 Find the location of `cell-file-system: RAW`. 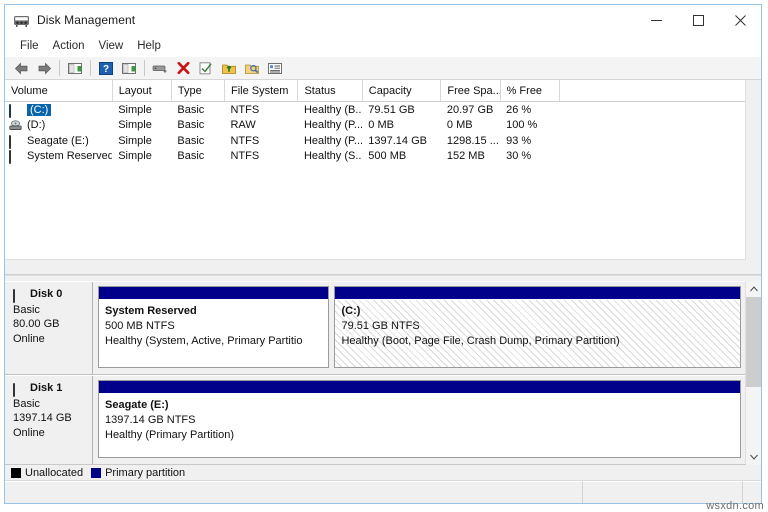

cell-file-system: RAW is located at coordinates (243, 125).